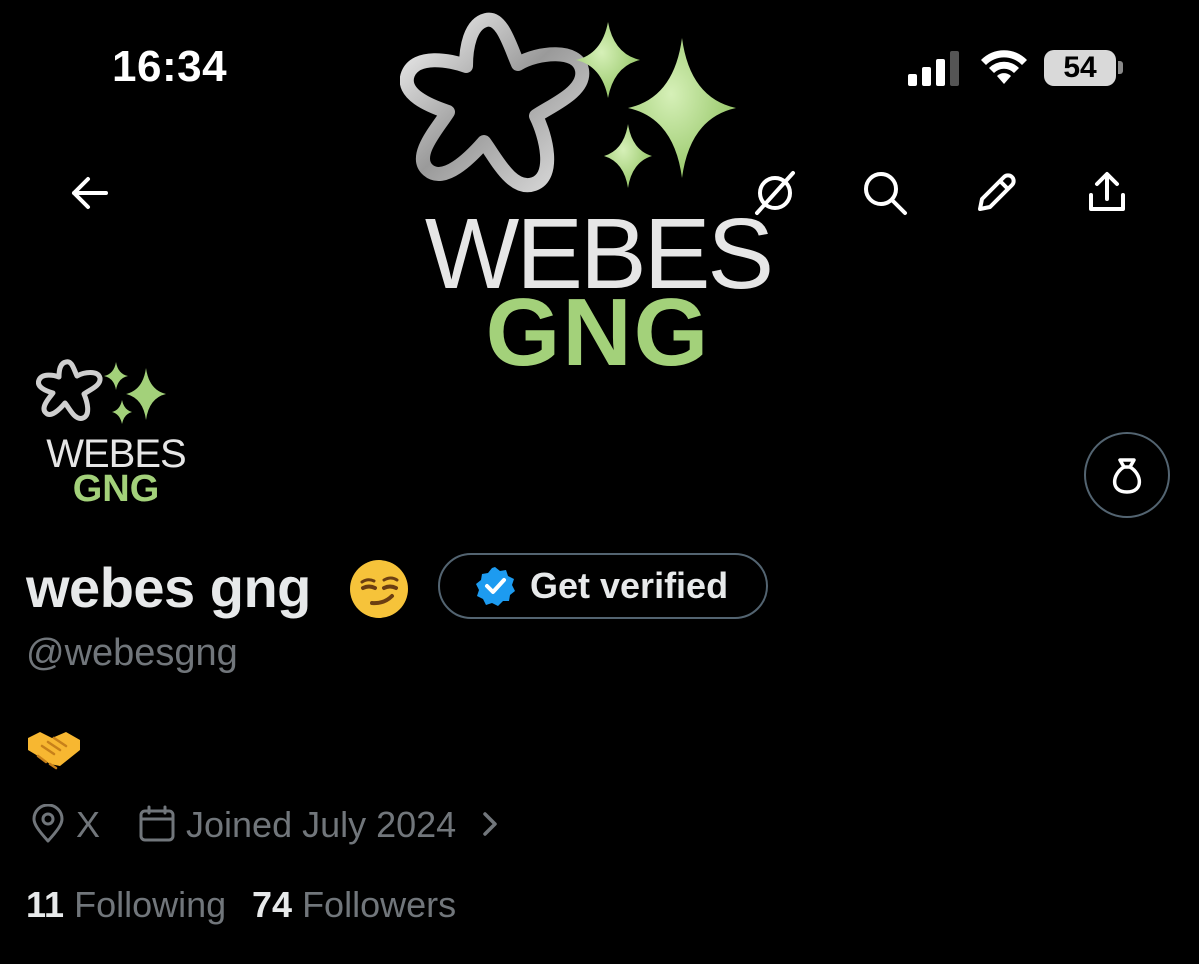 This screenshot has width=1199, height=964. I want to click on grok-icon, so click(775, 193).